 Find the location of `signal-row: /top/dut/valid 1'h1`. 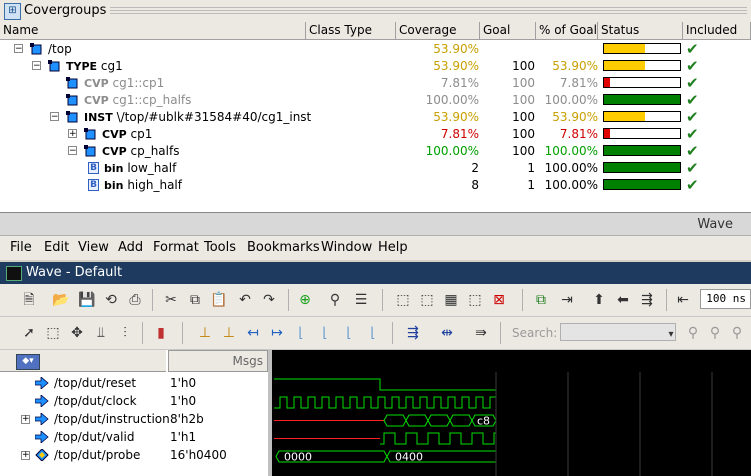

signal-row: /top/dut/valid 1'h1 is located at coordinates (134, 437).